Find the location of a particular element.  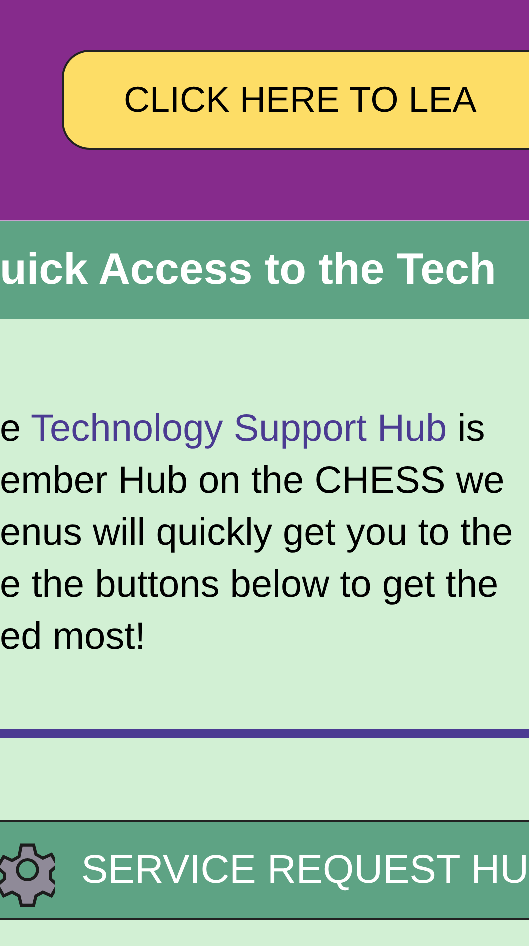

paragraph-text: ed most! is located at coordinates (73, 637).